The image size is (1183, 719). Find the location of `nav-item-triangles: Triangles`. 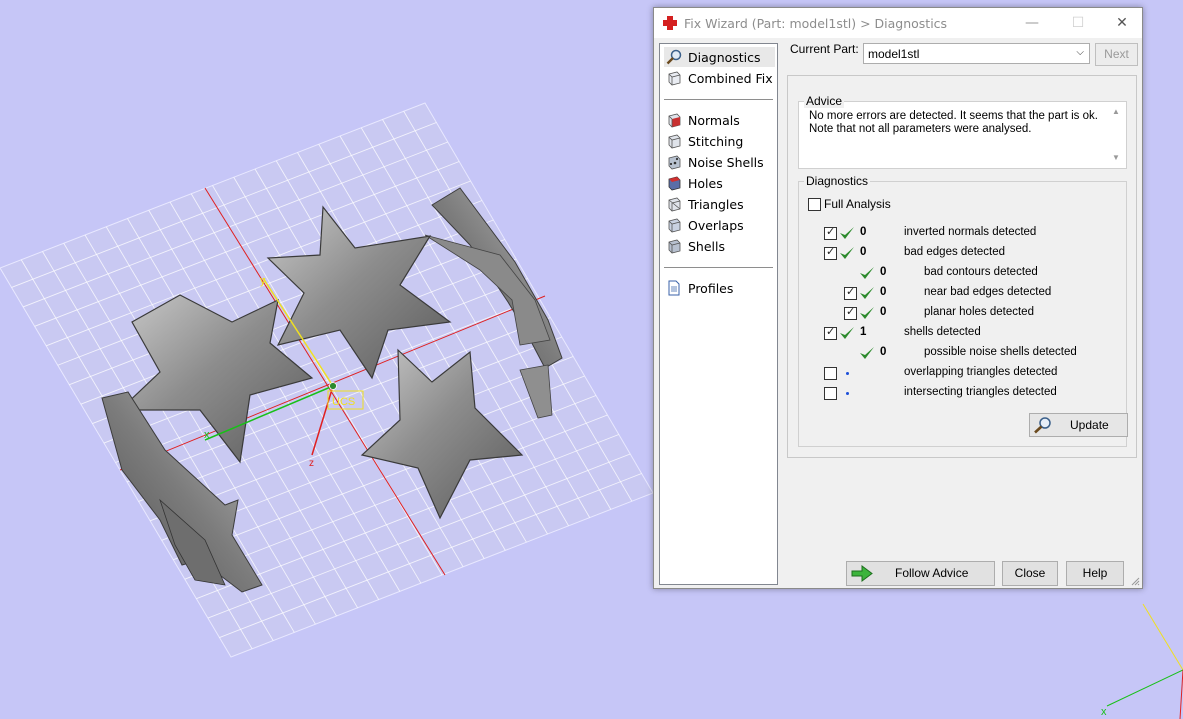

nav-item-triangles: Triangles is located at coordinates (719, 204).